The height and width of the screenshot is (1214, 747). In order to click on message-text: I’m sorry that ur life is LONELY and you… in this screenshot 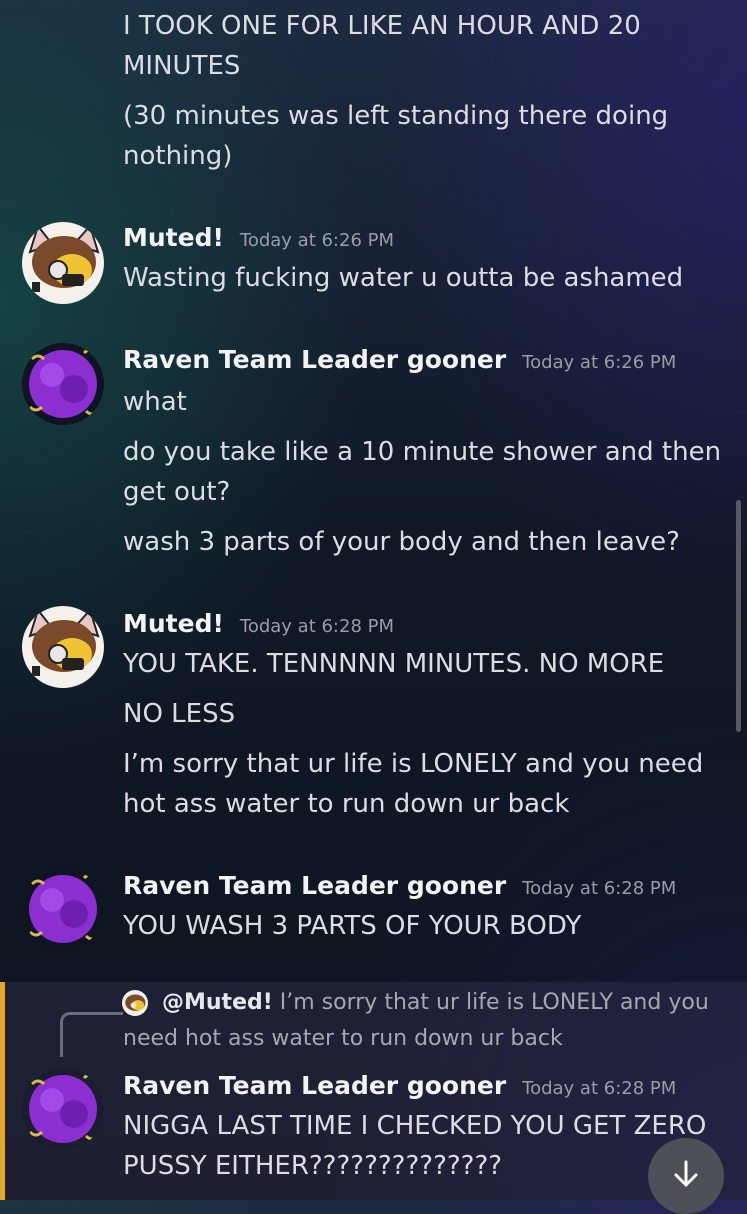, I will do `click(413, 764)`.